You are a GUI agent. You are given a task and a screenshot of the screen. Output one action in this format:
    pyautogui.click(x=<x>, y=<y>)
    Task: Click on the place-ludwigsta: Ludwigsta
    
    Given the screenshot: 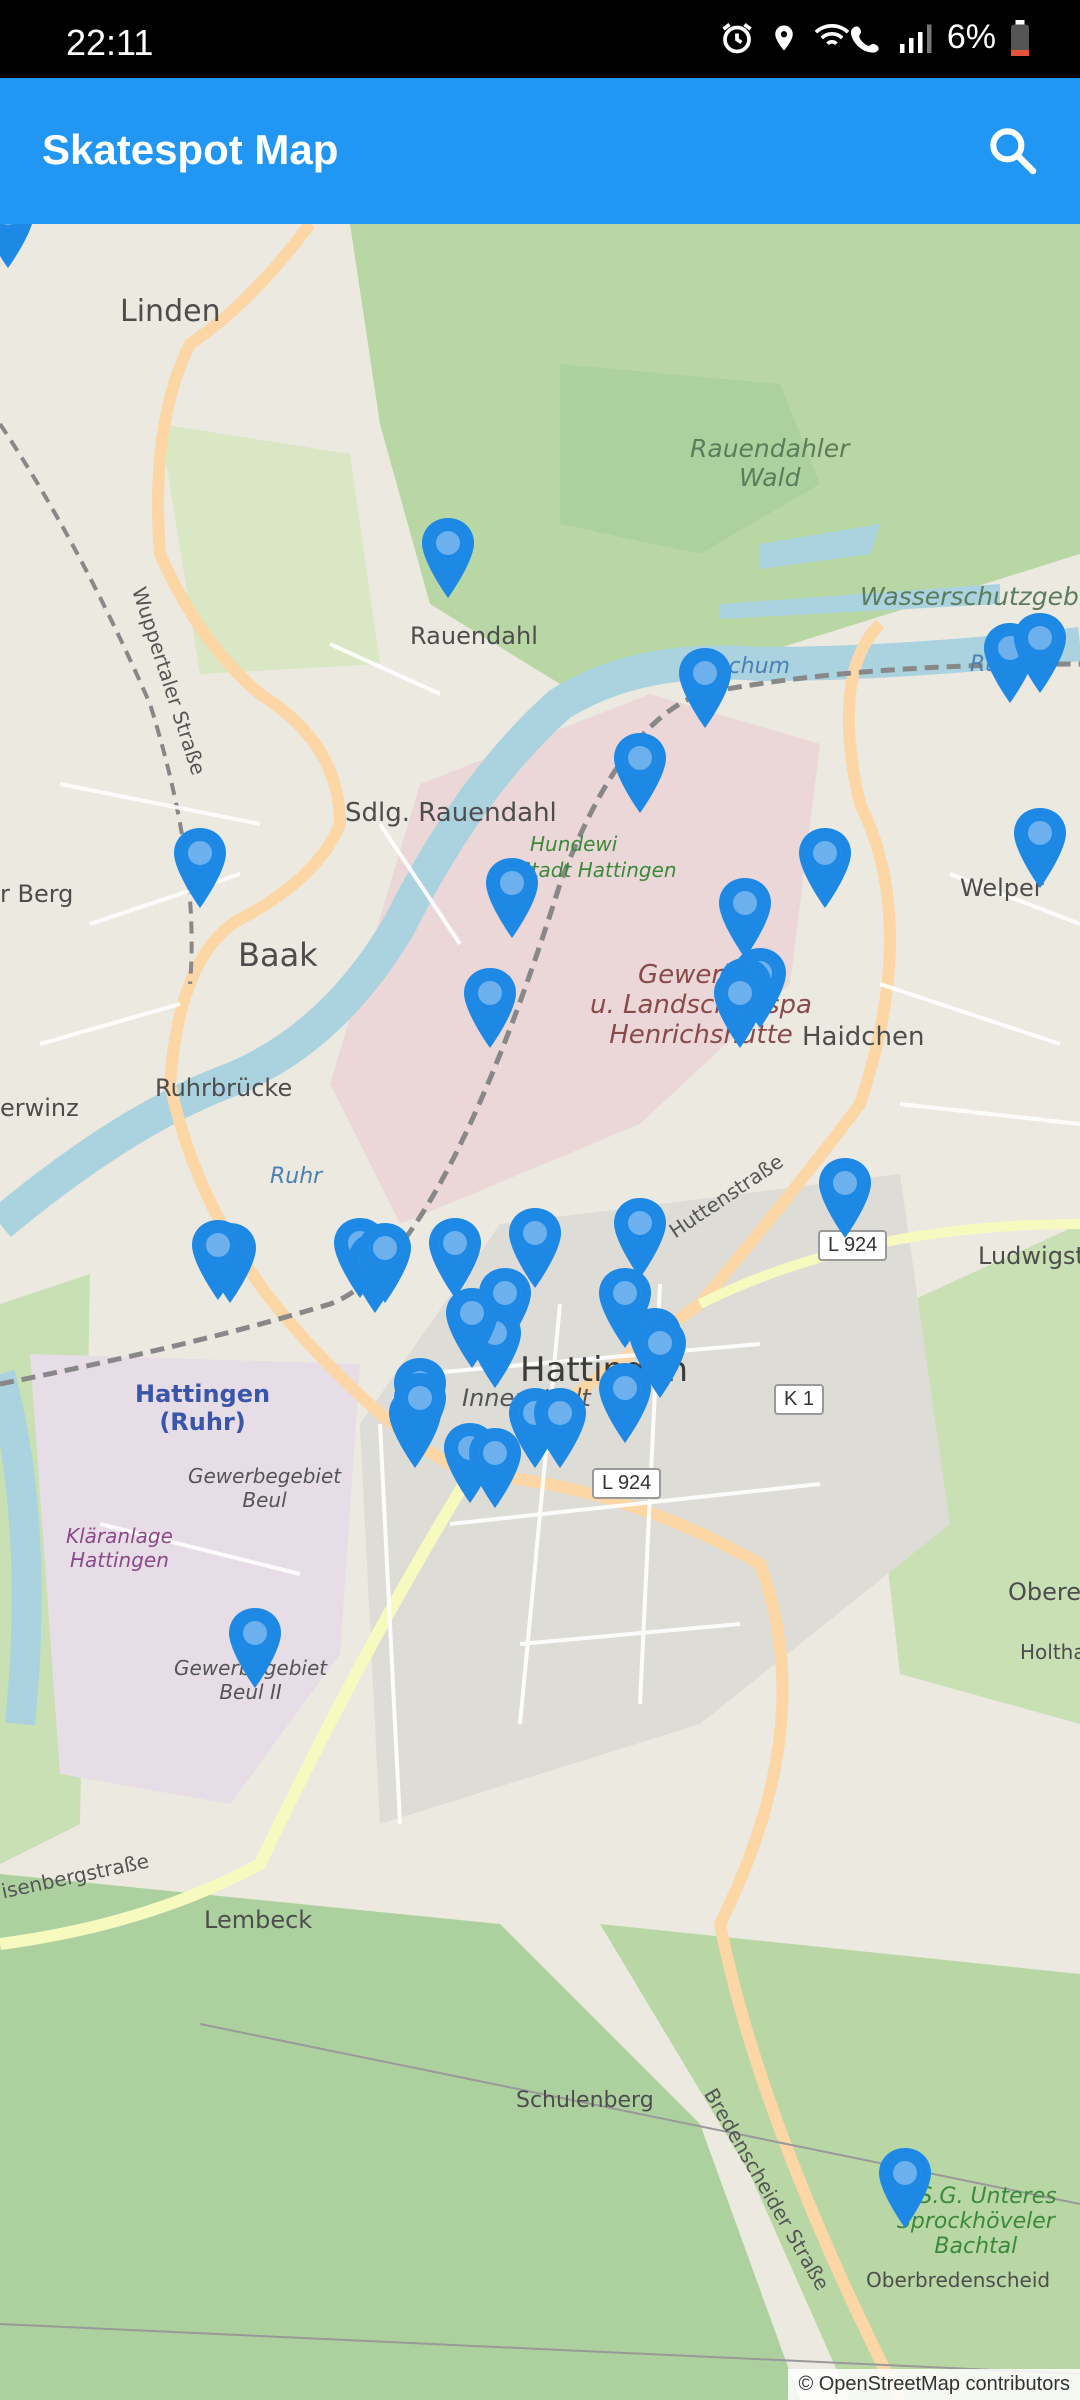 What is the action you would take?
    pyautogui.click(x=1029, y=1256)
    